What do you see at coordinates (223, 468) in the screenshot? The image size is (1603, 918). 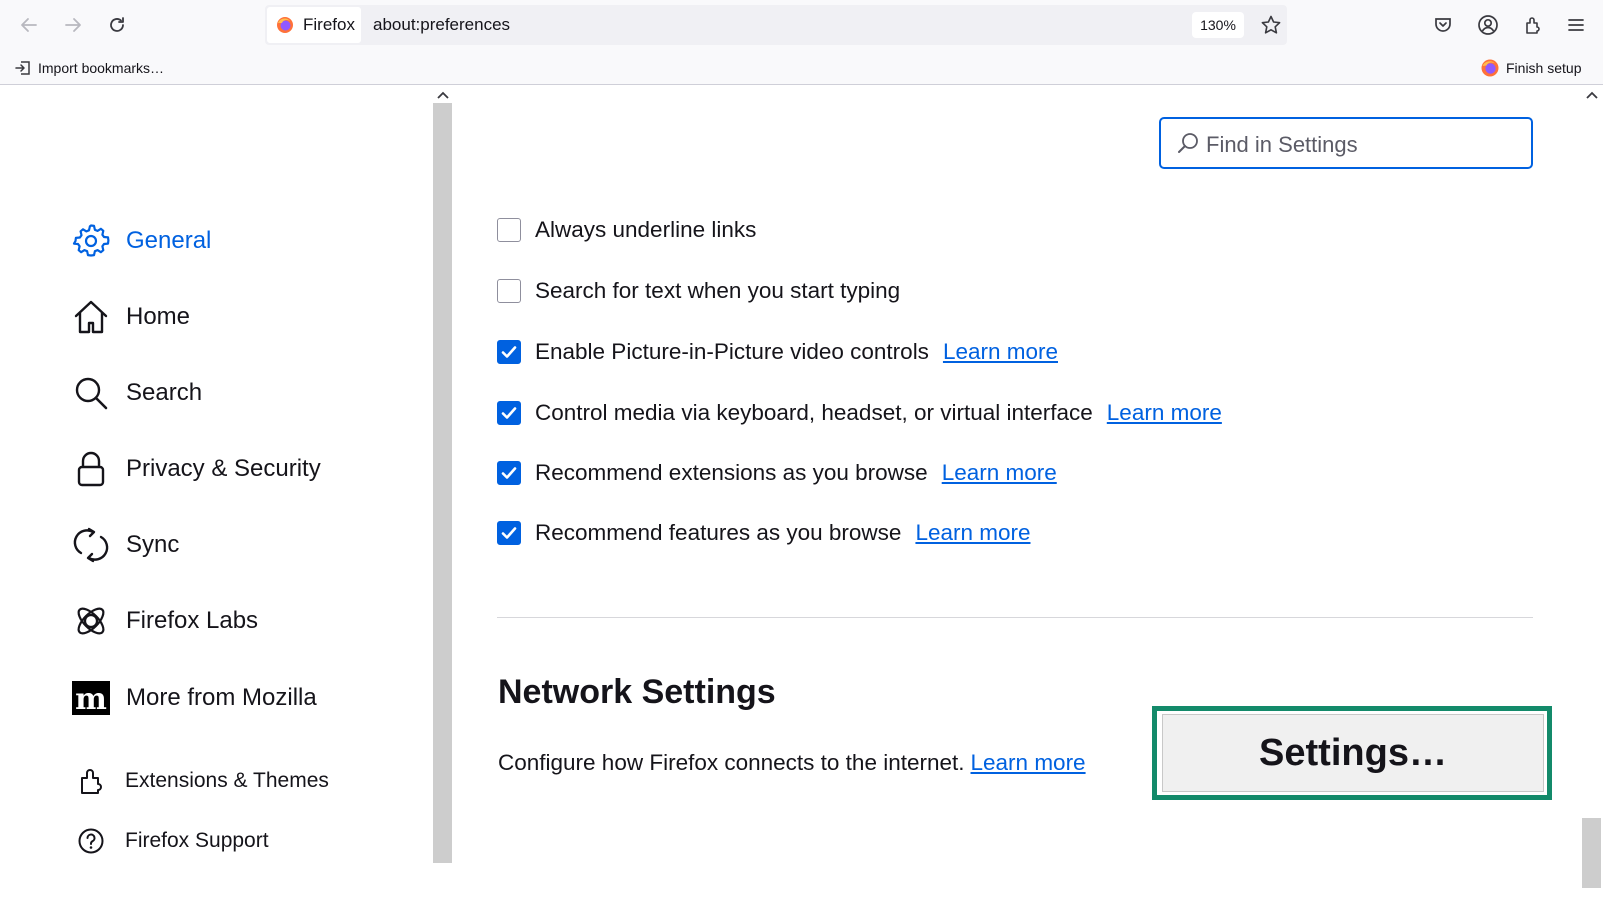 I see `sidebar-item-label: Privacy & Security` at bounding box center [223, 468].